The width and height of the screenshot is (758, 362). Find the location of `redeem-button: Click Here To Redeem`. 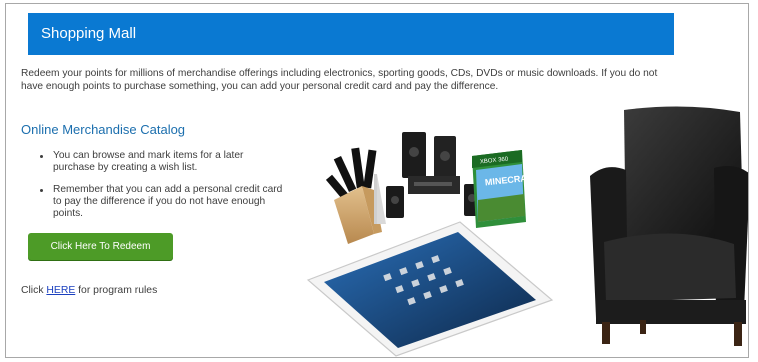

redeem-button: Click Here To Redeem is located at coordinates (100, 246).